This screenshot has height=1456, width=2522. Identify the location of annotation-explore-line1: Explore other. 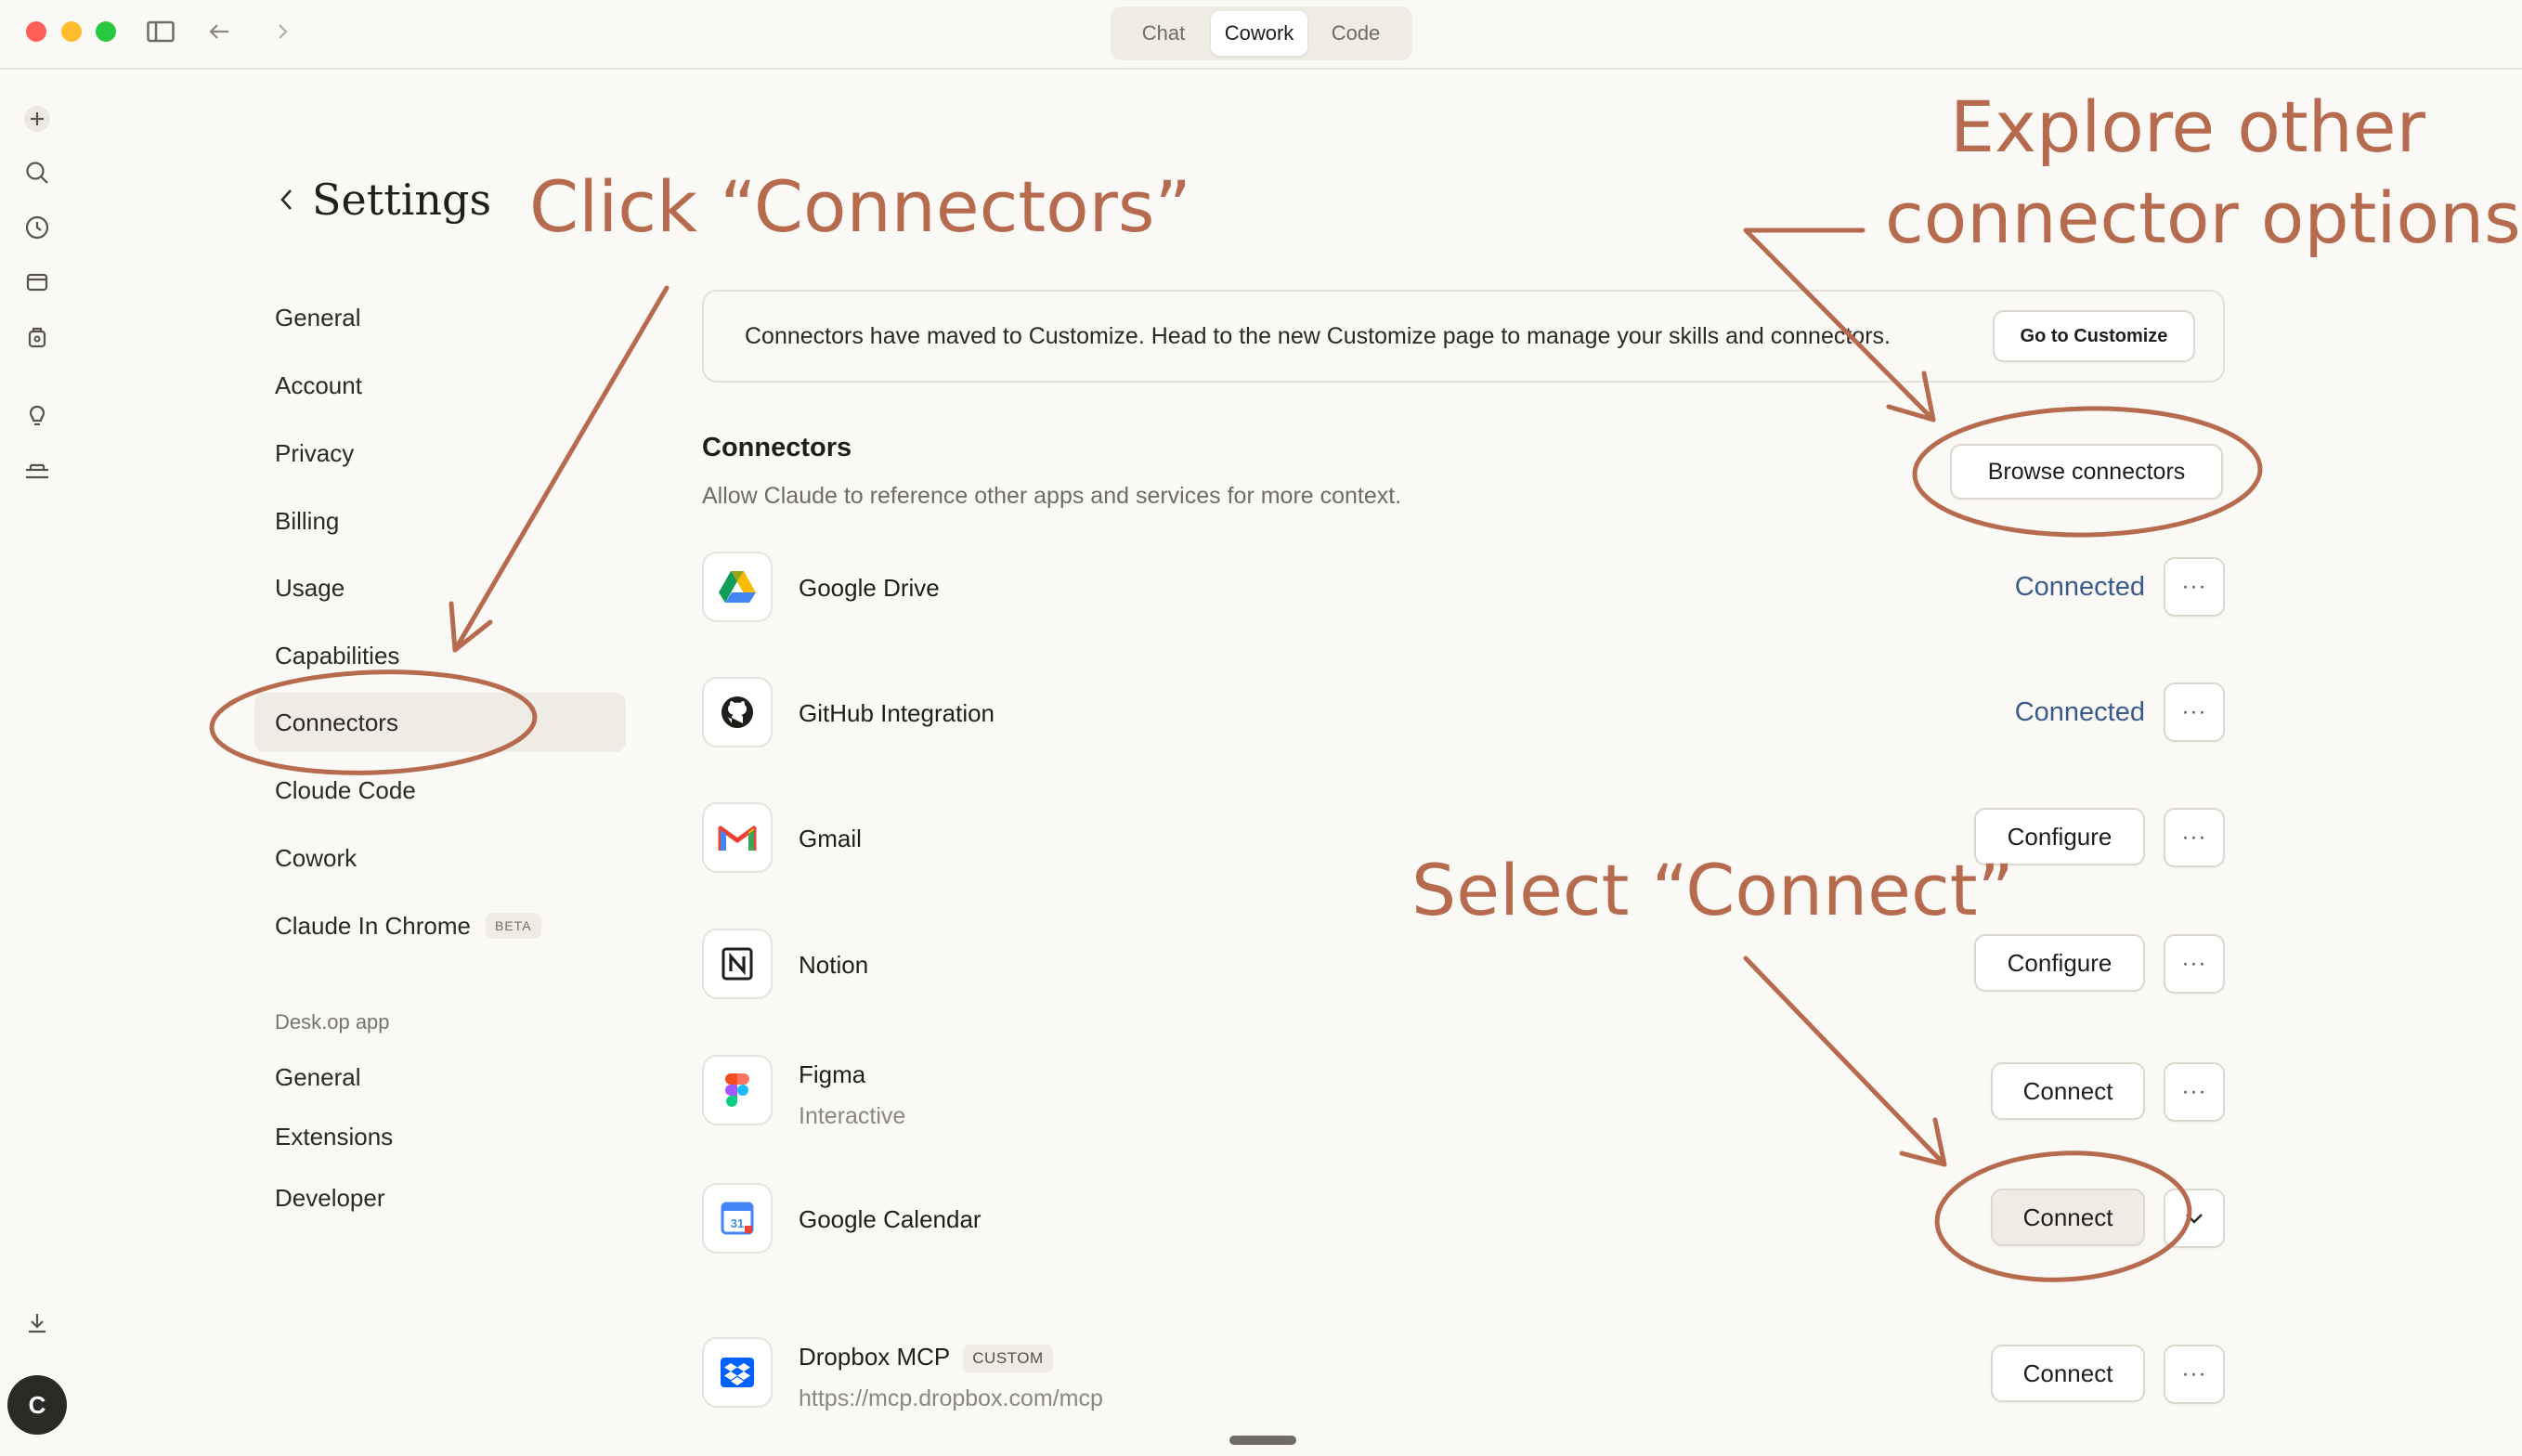
(2187, 126).